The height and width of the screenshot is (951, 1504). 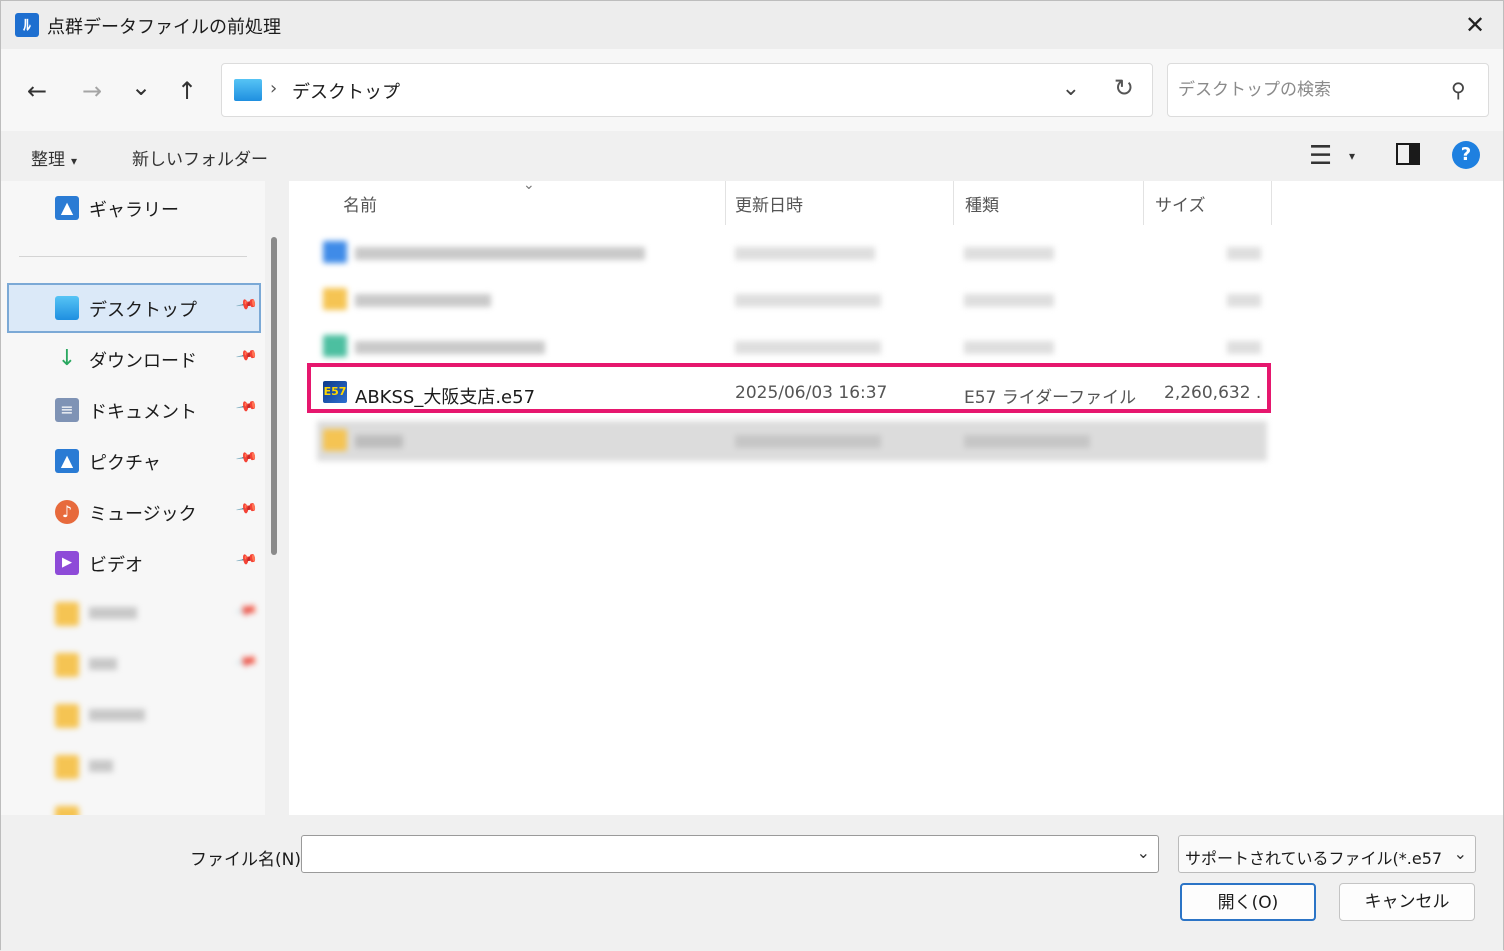 What do you see at coordinates (346, 91) in the screenshot?
I see `breadcrumb-desktop: デスクトップ` at bounding box center [346, 91].